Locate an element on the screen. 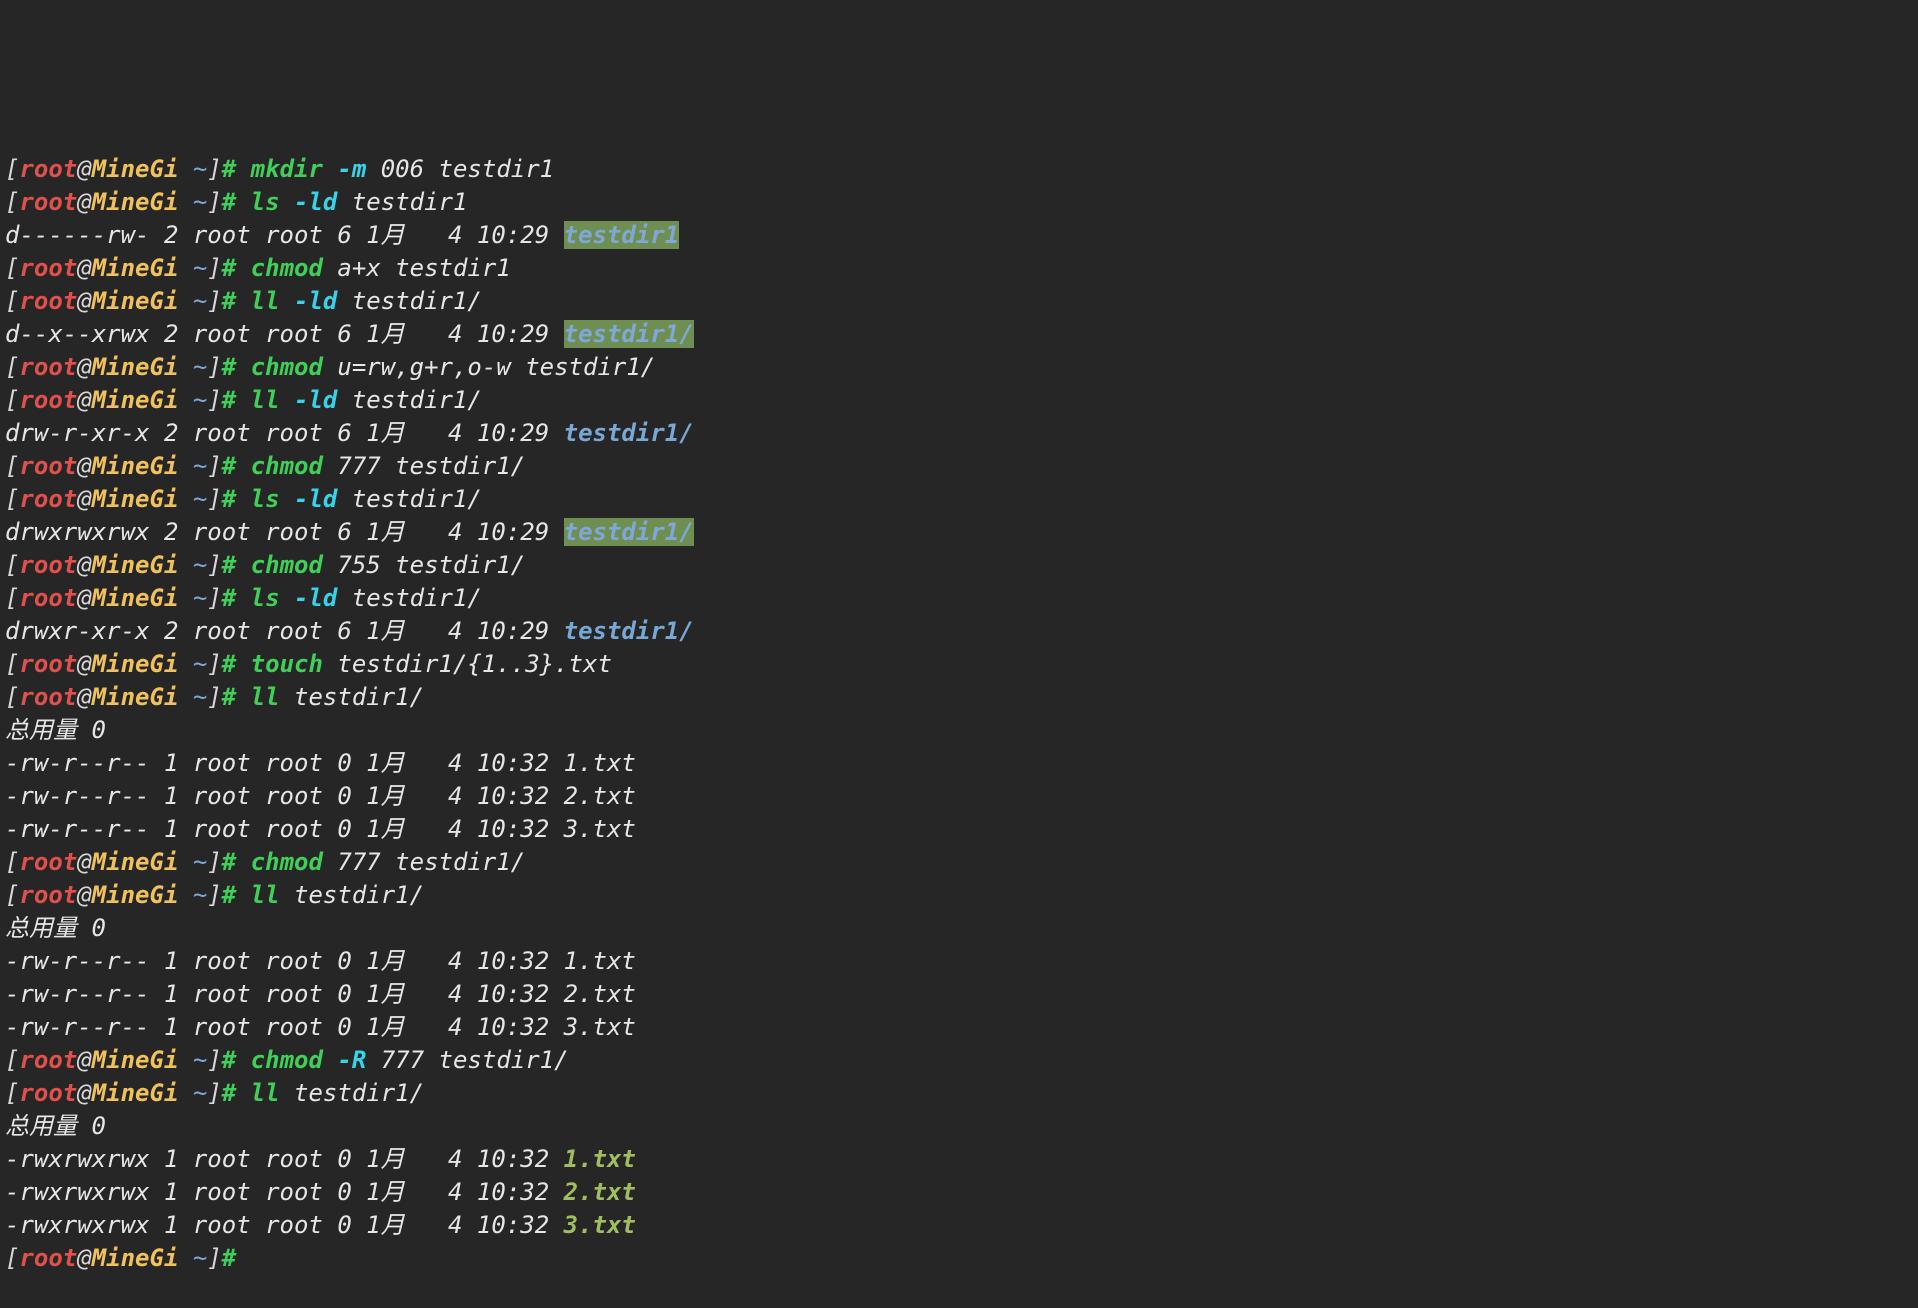 This screenshot has width=1918, height=1308. command-line: [root@MineGi ~]# chmod 755 testdir1/ is located at coordinates (955, 565).